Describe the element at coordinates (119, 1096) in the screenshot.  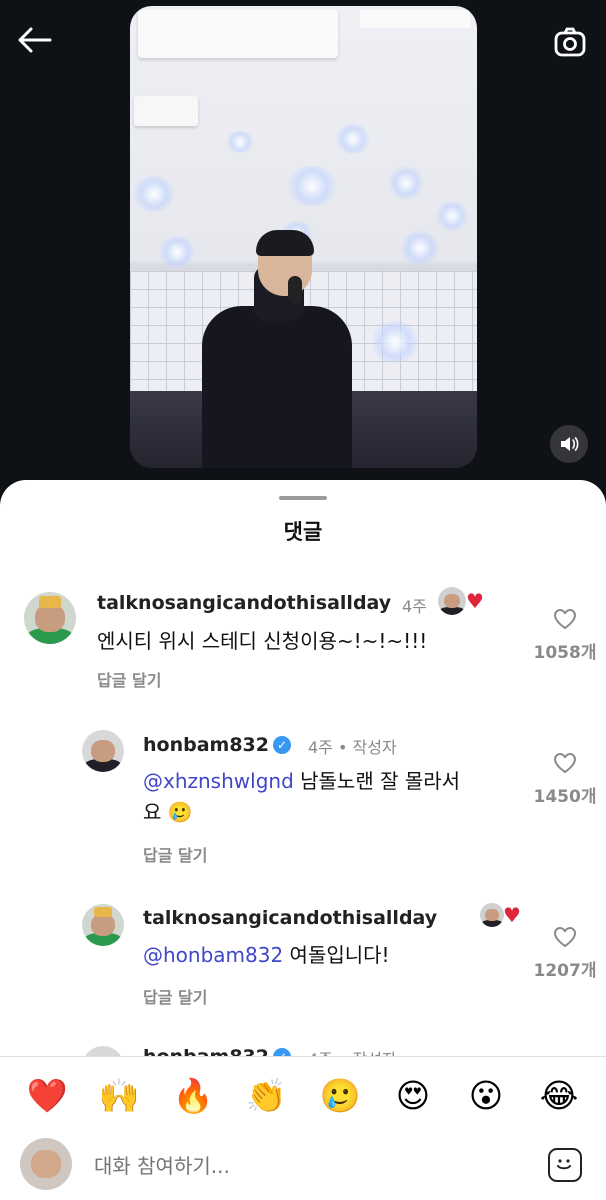
I see `emoji-raised-hands: 🙌` at that location.